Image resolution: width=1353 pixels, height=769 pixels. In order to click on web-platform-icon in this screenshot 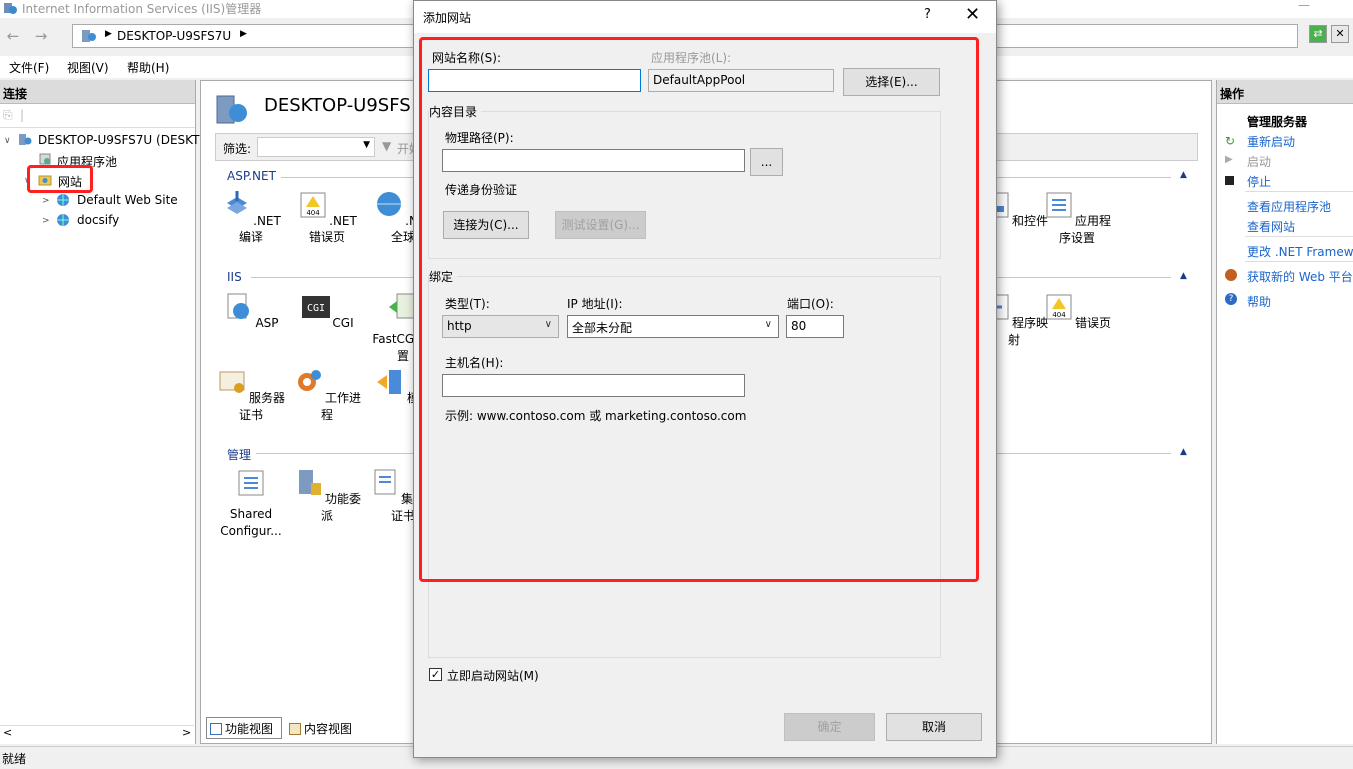, I will do `click(1231, 275)`.